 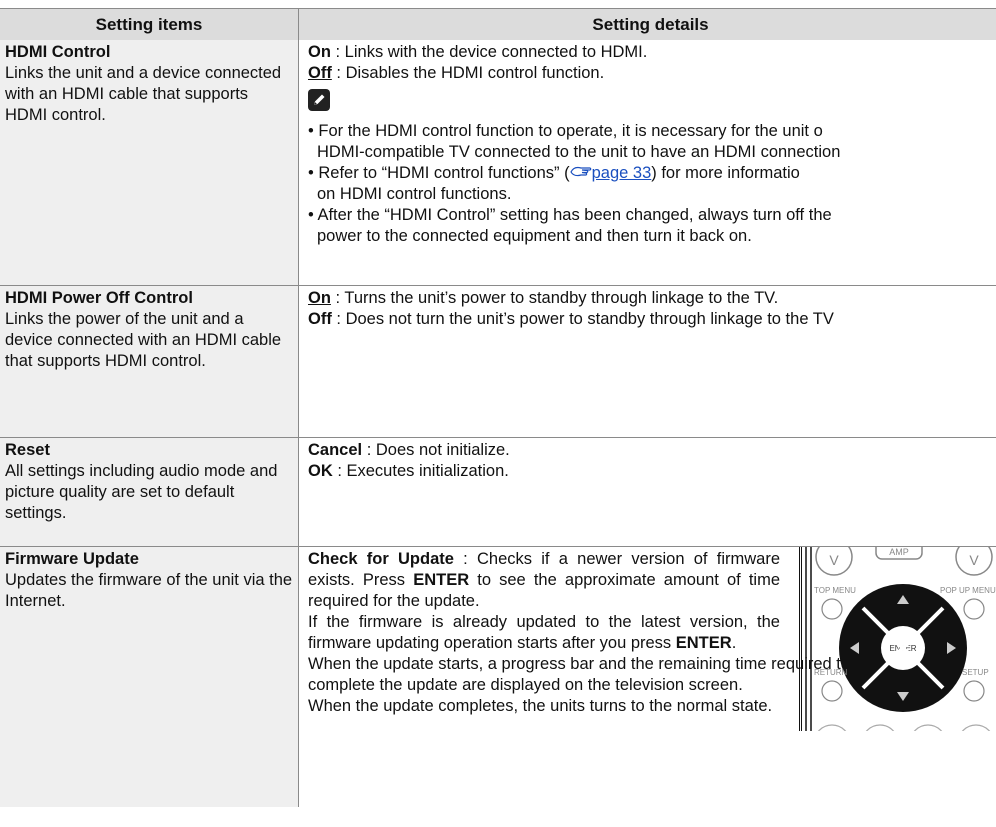 What do you see at coordinates (72, 559) in the screenshot?
I see `row-title: Firmware Update` at bounding box center [72, 559].